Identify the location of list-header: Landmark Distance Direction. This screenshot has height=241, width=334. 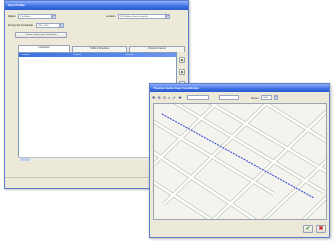
(97, 55).